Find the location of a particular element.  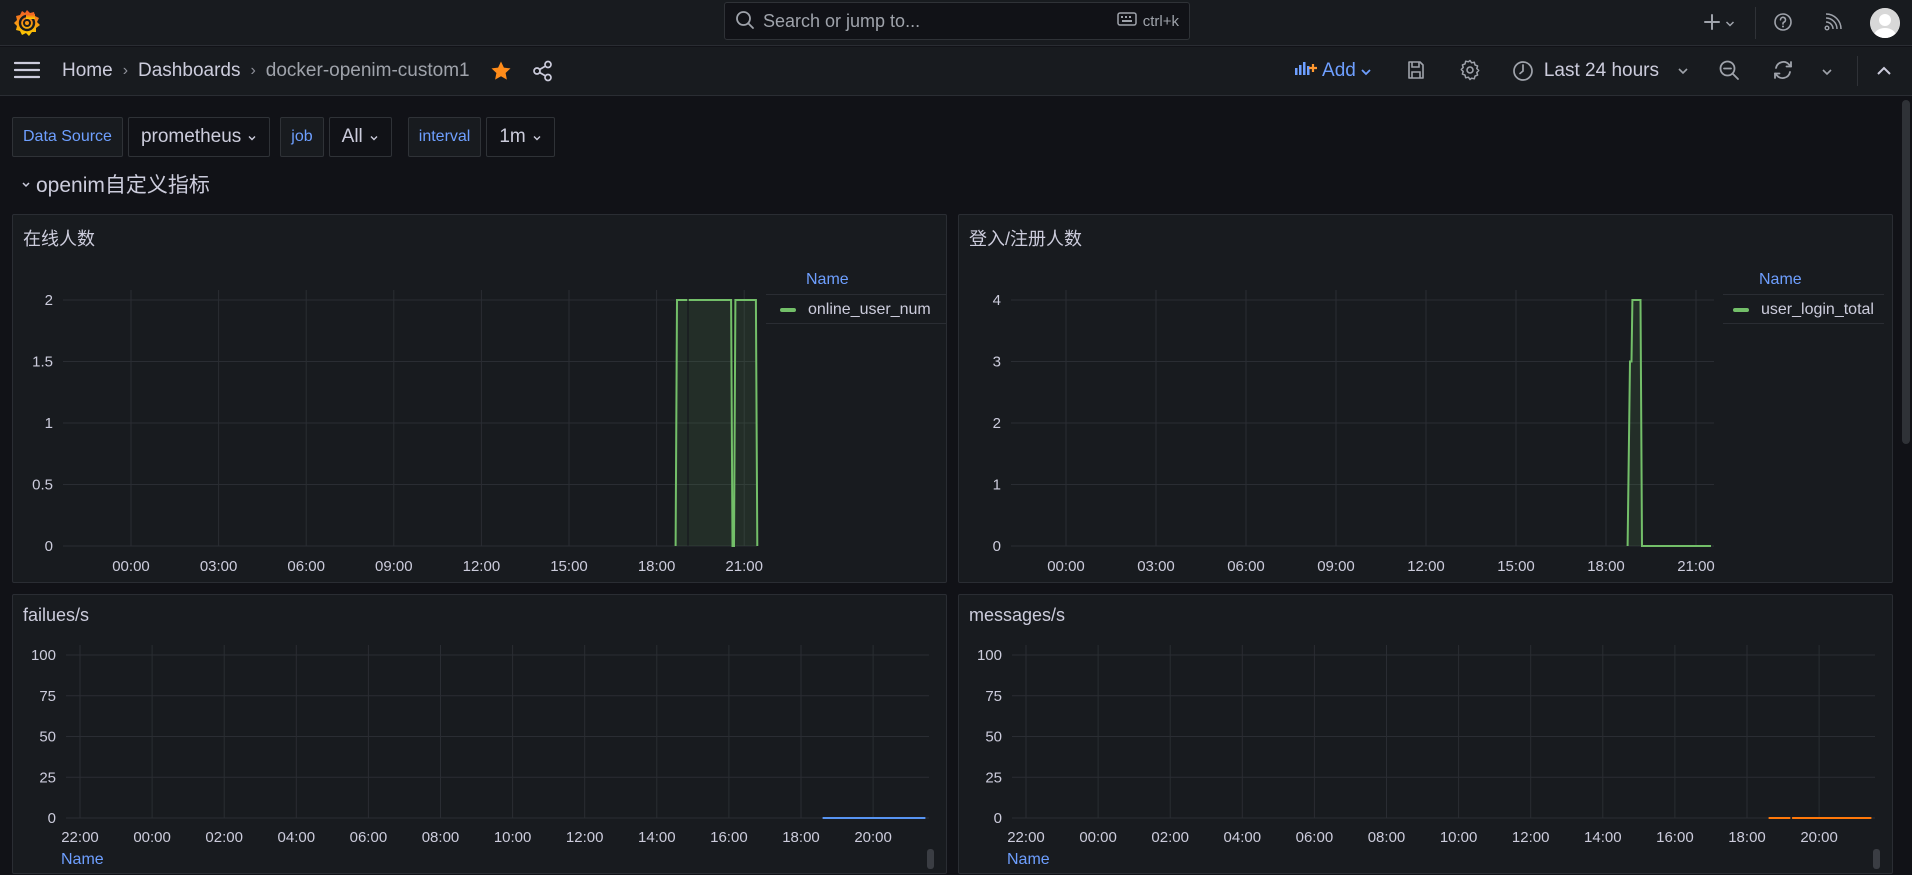

menu-toggle-button is located at coordinates (27, 71).